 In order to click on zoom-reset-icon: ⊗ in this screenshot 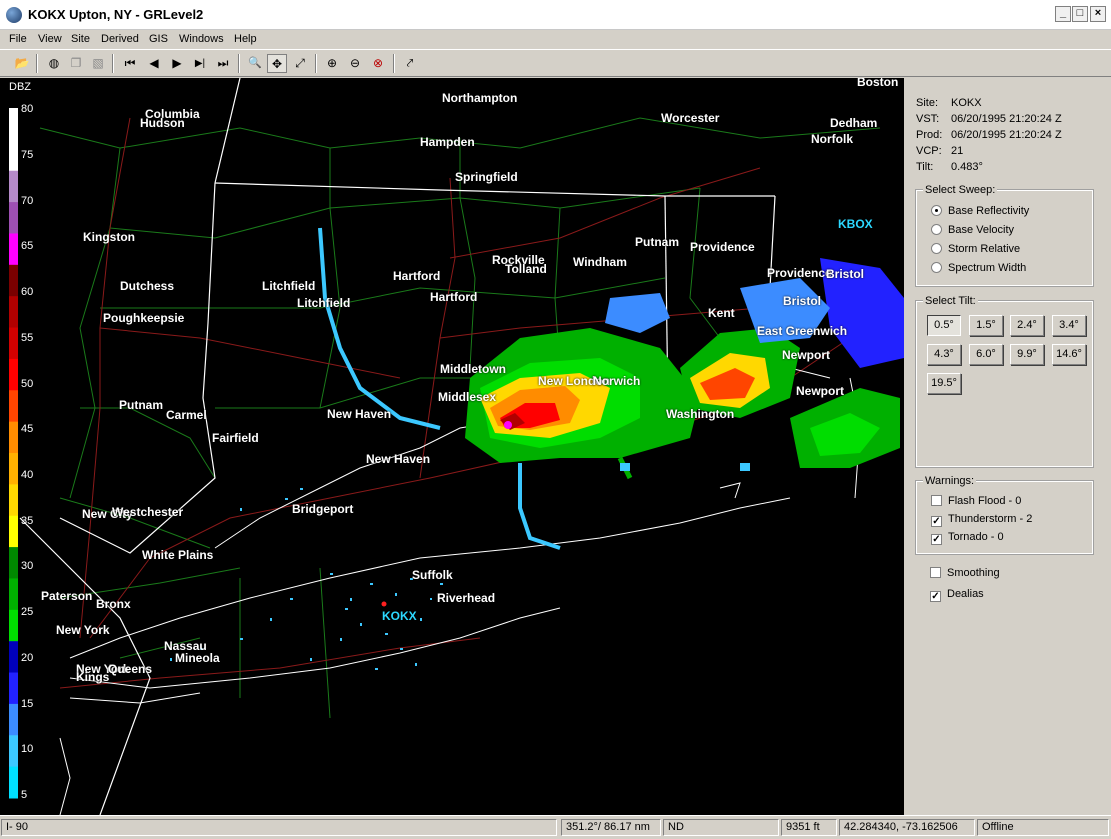, I will do `click(378, 63)`.